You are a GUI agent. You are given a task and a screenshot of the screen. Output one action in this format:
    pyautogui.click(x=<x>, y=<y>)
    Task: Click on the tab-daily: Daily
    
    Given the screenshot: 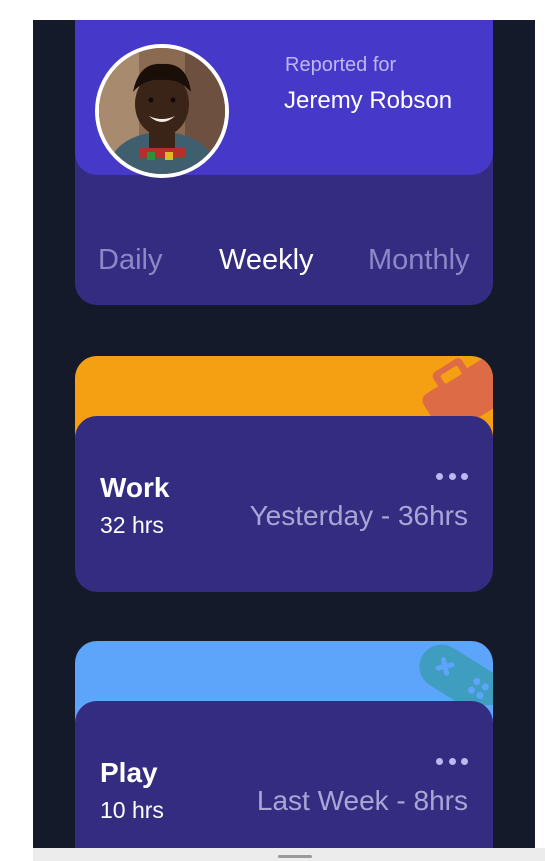 What is the action you would take?
    pyautogui.click(x=130, y=260)
    